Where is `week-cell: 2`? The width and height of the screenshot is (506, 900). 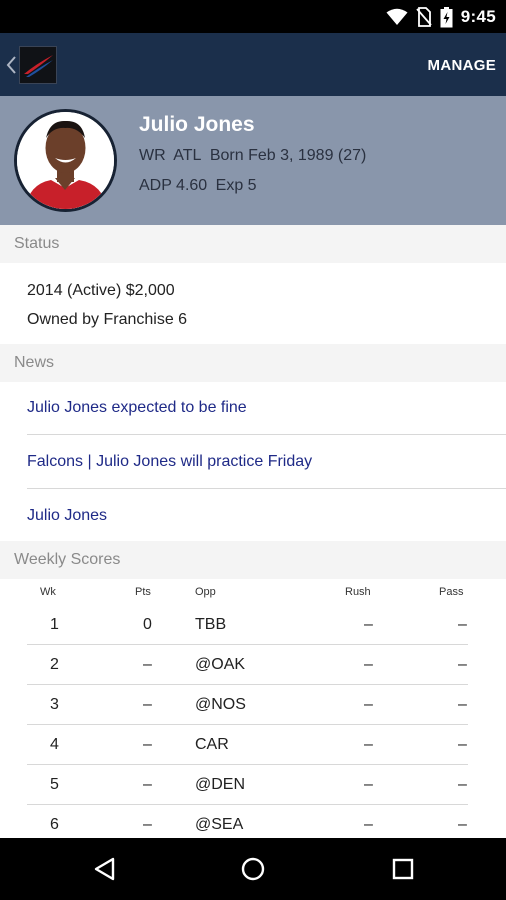
week-cell: 2 is located at coordinates (54, 664).